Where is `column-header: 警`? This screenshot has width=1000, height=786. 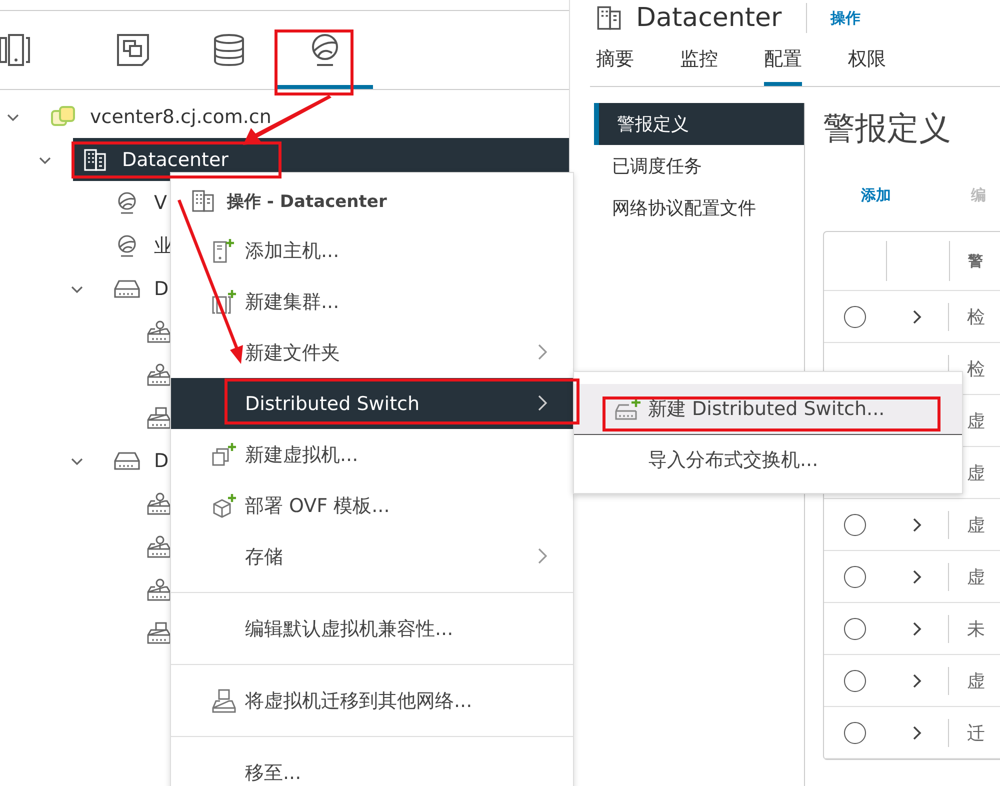
column-header: 警 is located at coordinates (975, 261).